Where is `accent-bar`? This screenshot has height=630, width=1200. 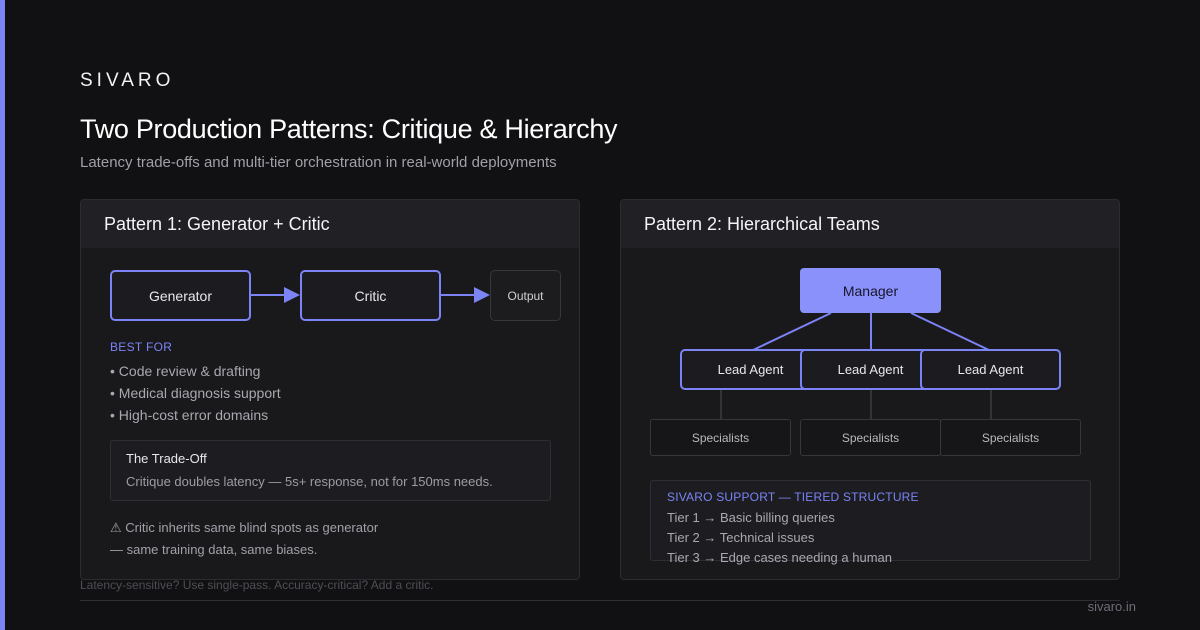 accent-bar is located at coordinates (2, 315).